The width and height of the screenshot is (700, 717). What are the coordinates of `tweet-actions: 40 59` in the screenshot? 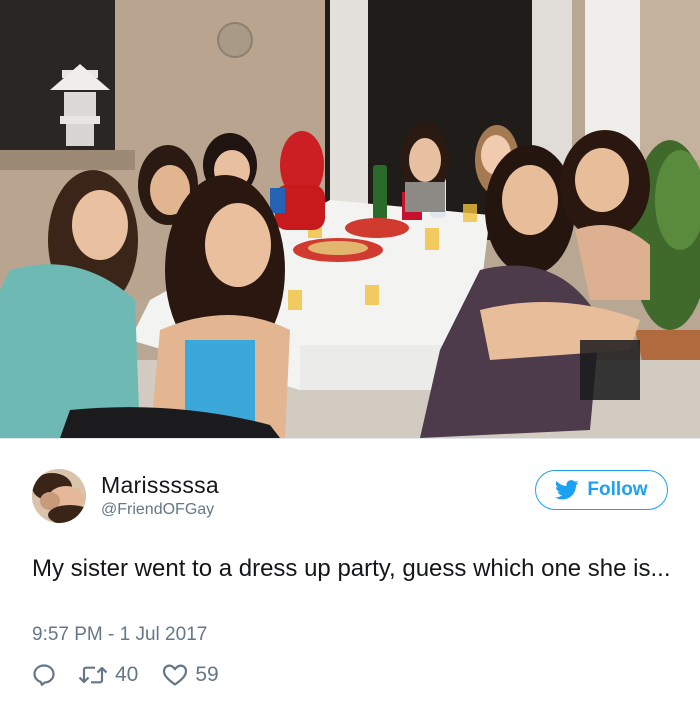 It's located at (125, 675).